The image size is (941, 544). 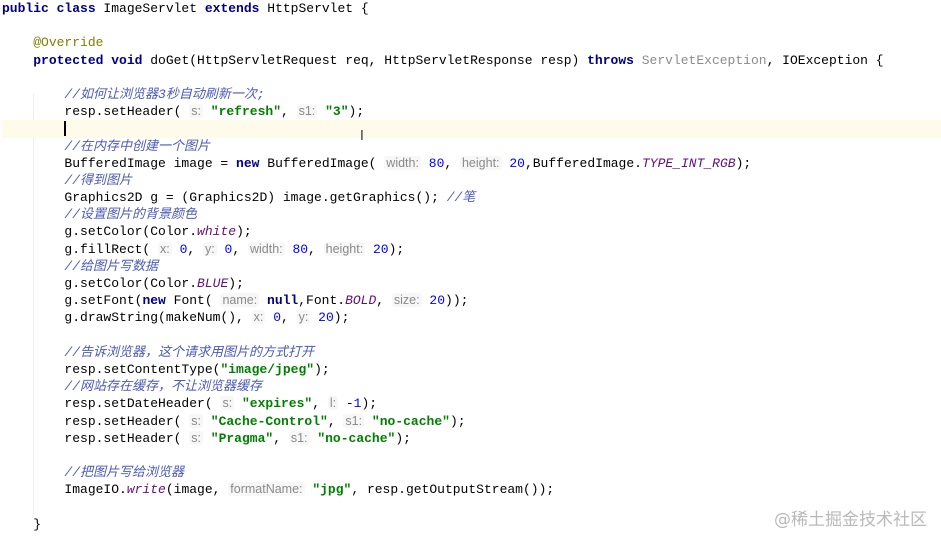 What do you see at coordinates (65, 129) in the screenshot?
I see `text-caret` at bounding box center [65, 129].